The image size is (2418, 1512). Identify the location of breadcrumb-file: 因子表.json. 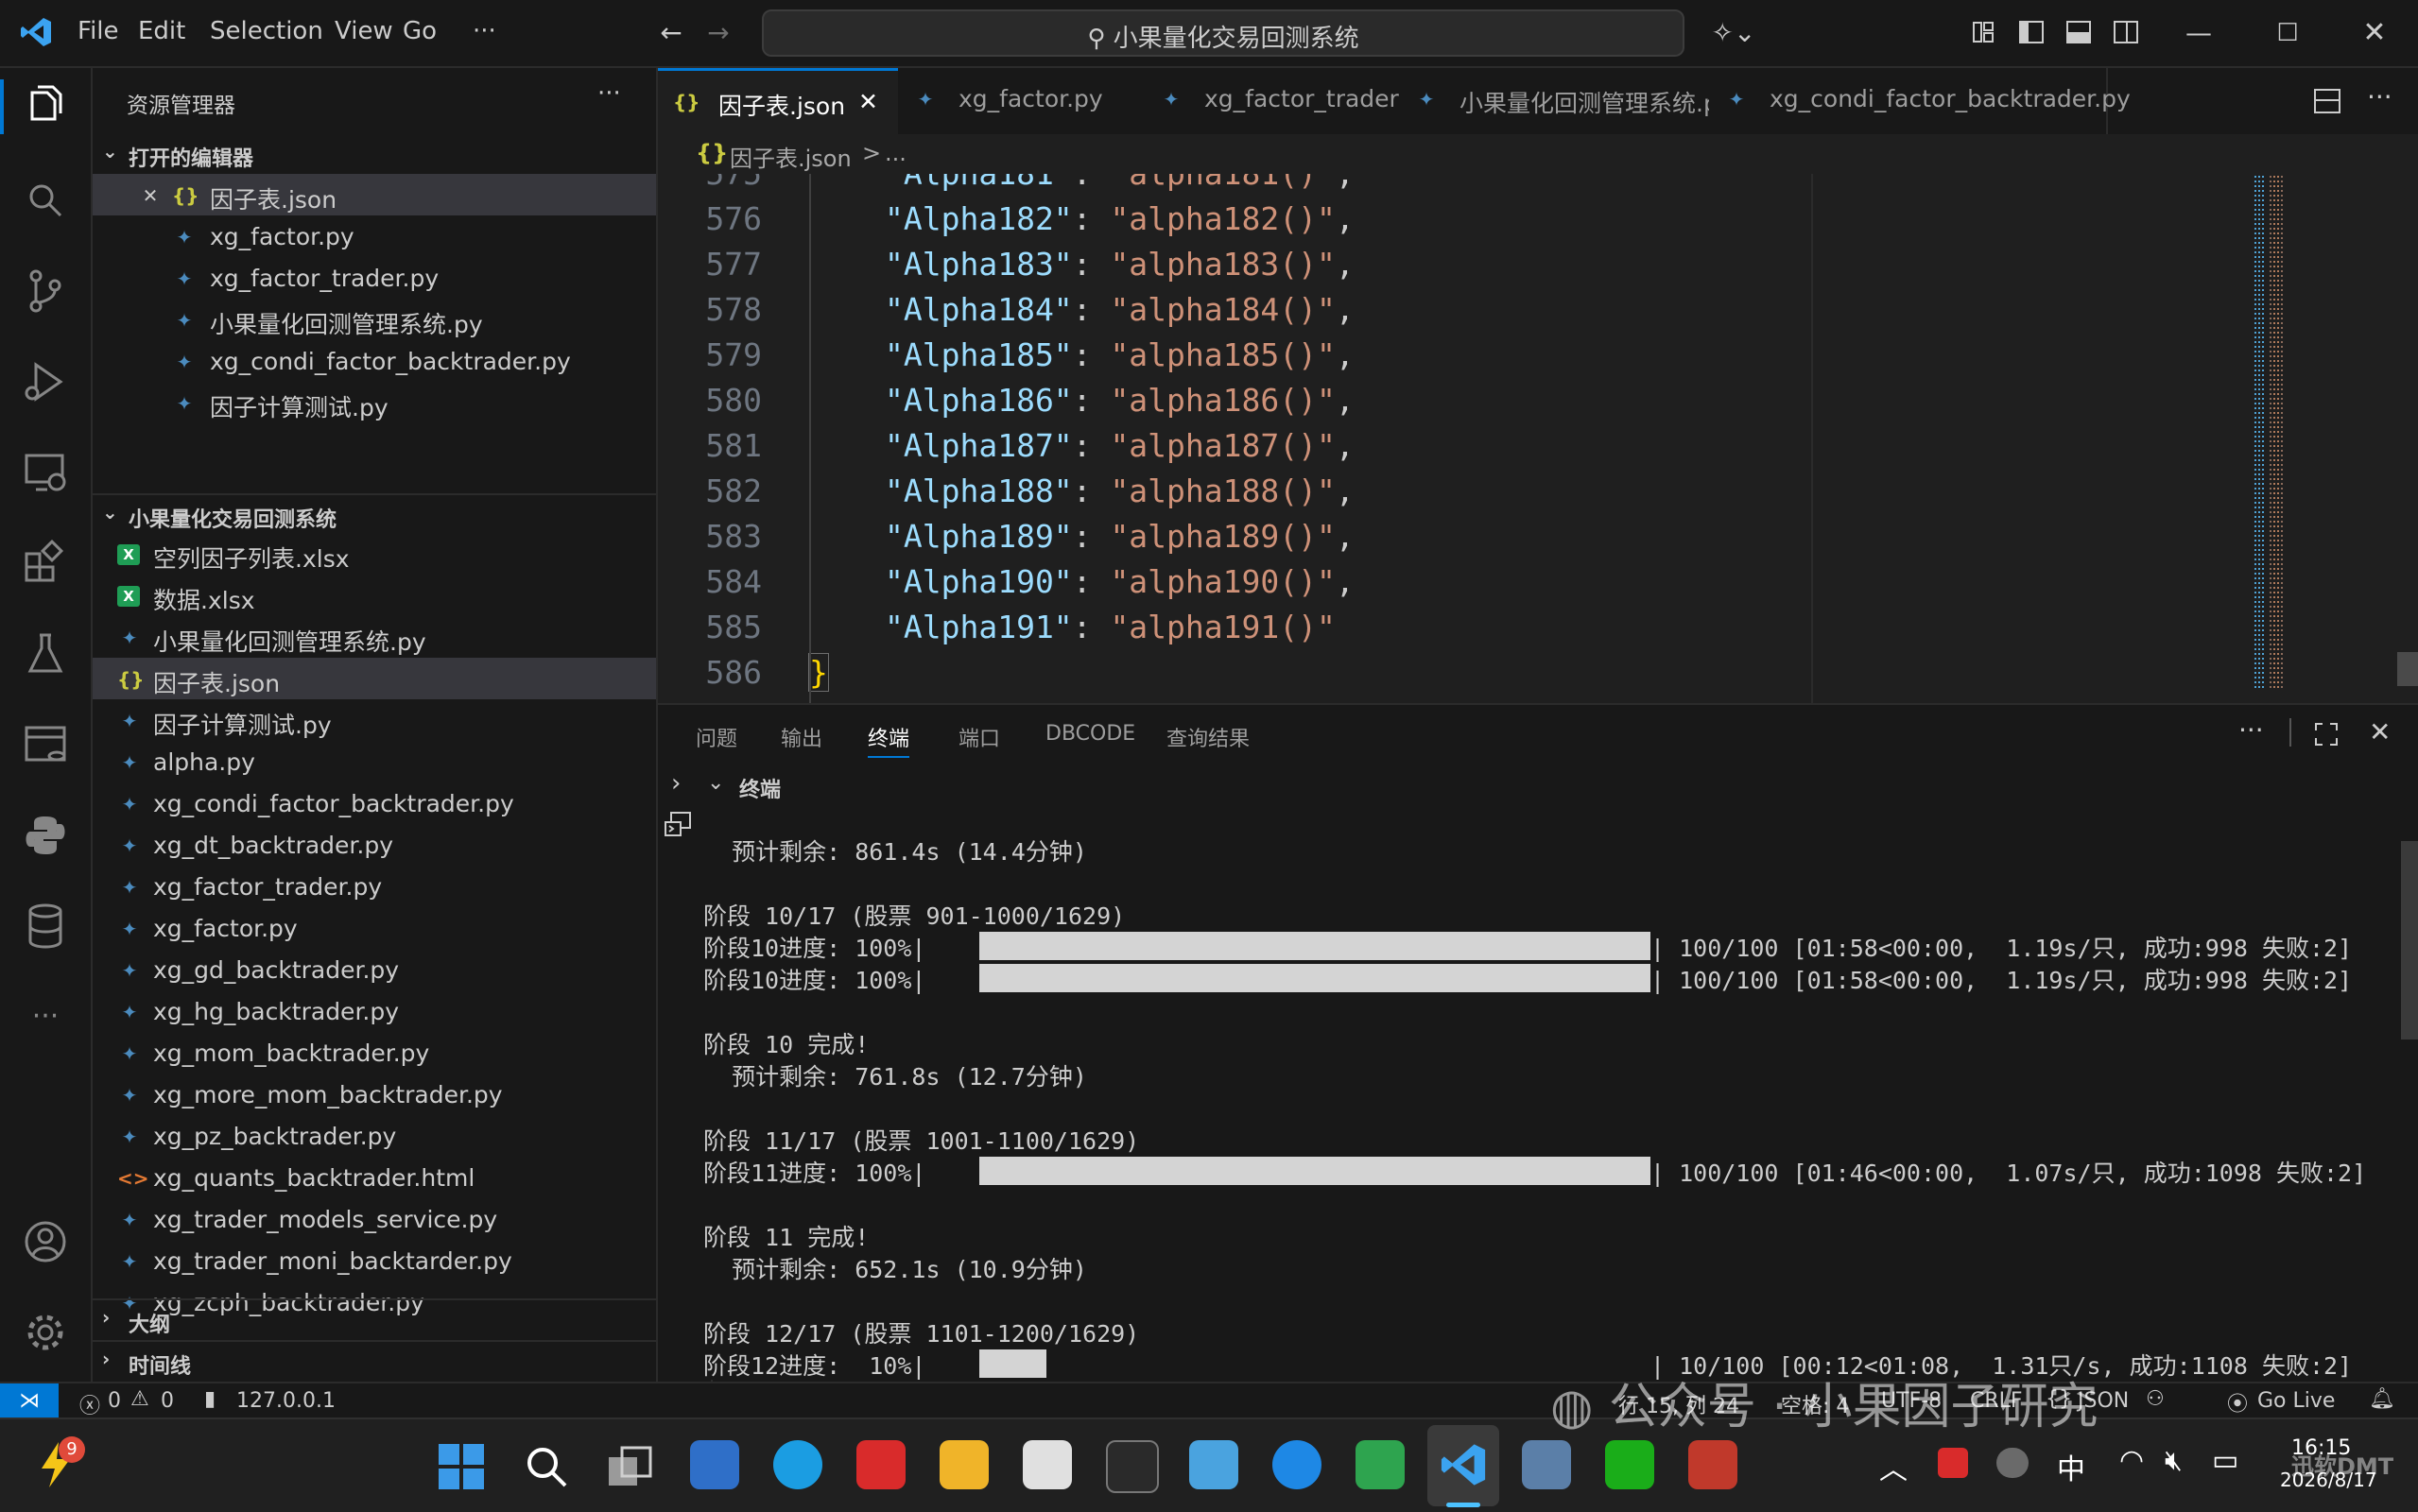
(791, 156).